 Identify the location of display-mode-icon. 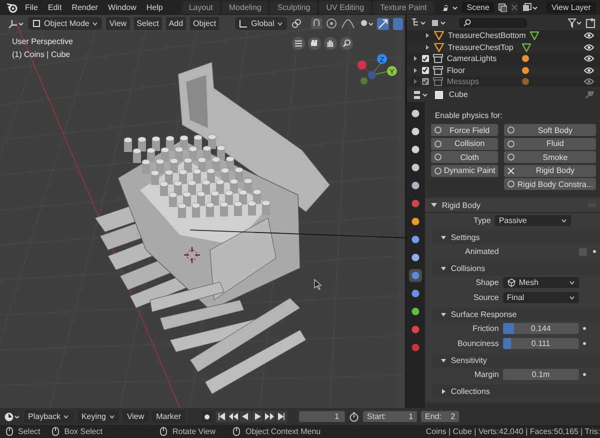
(418, 23).